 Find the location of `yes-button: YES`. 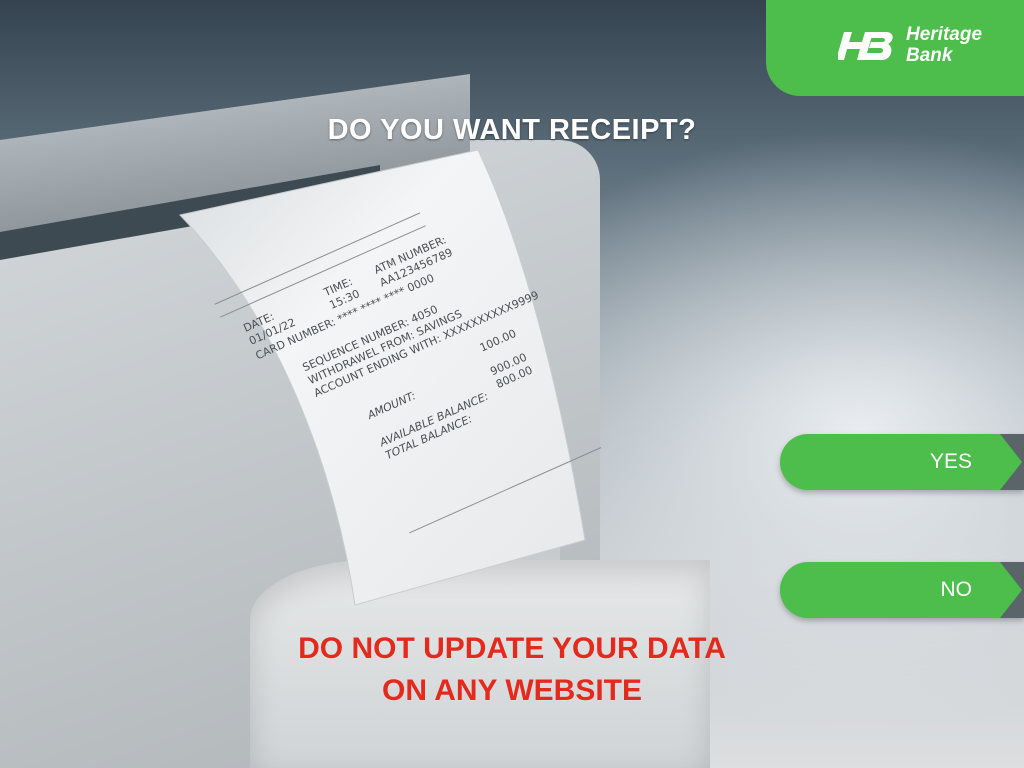

yes-button: YES is located at coordinates (902, 462).